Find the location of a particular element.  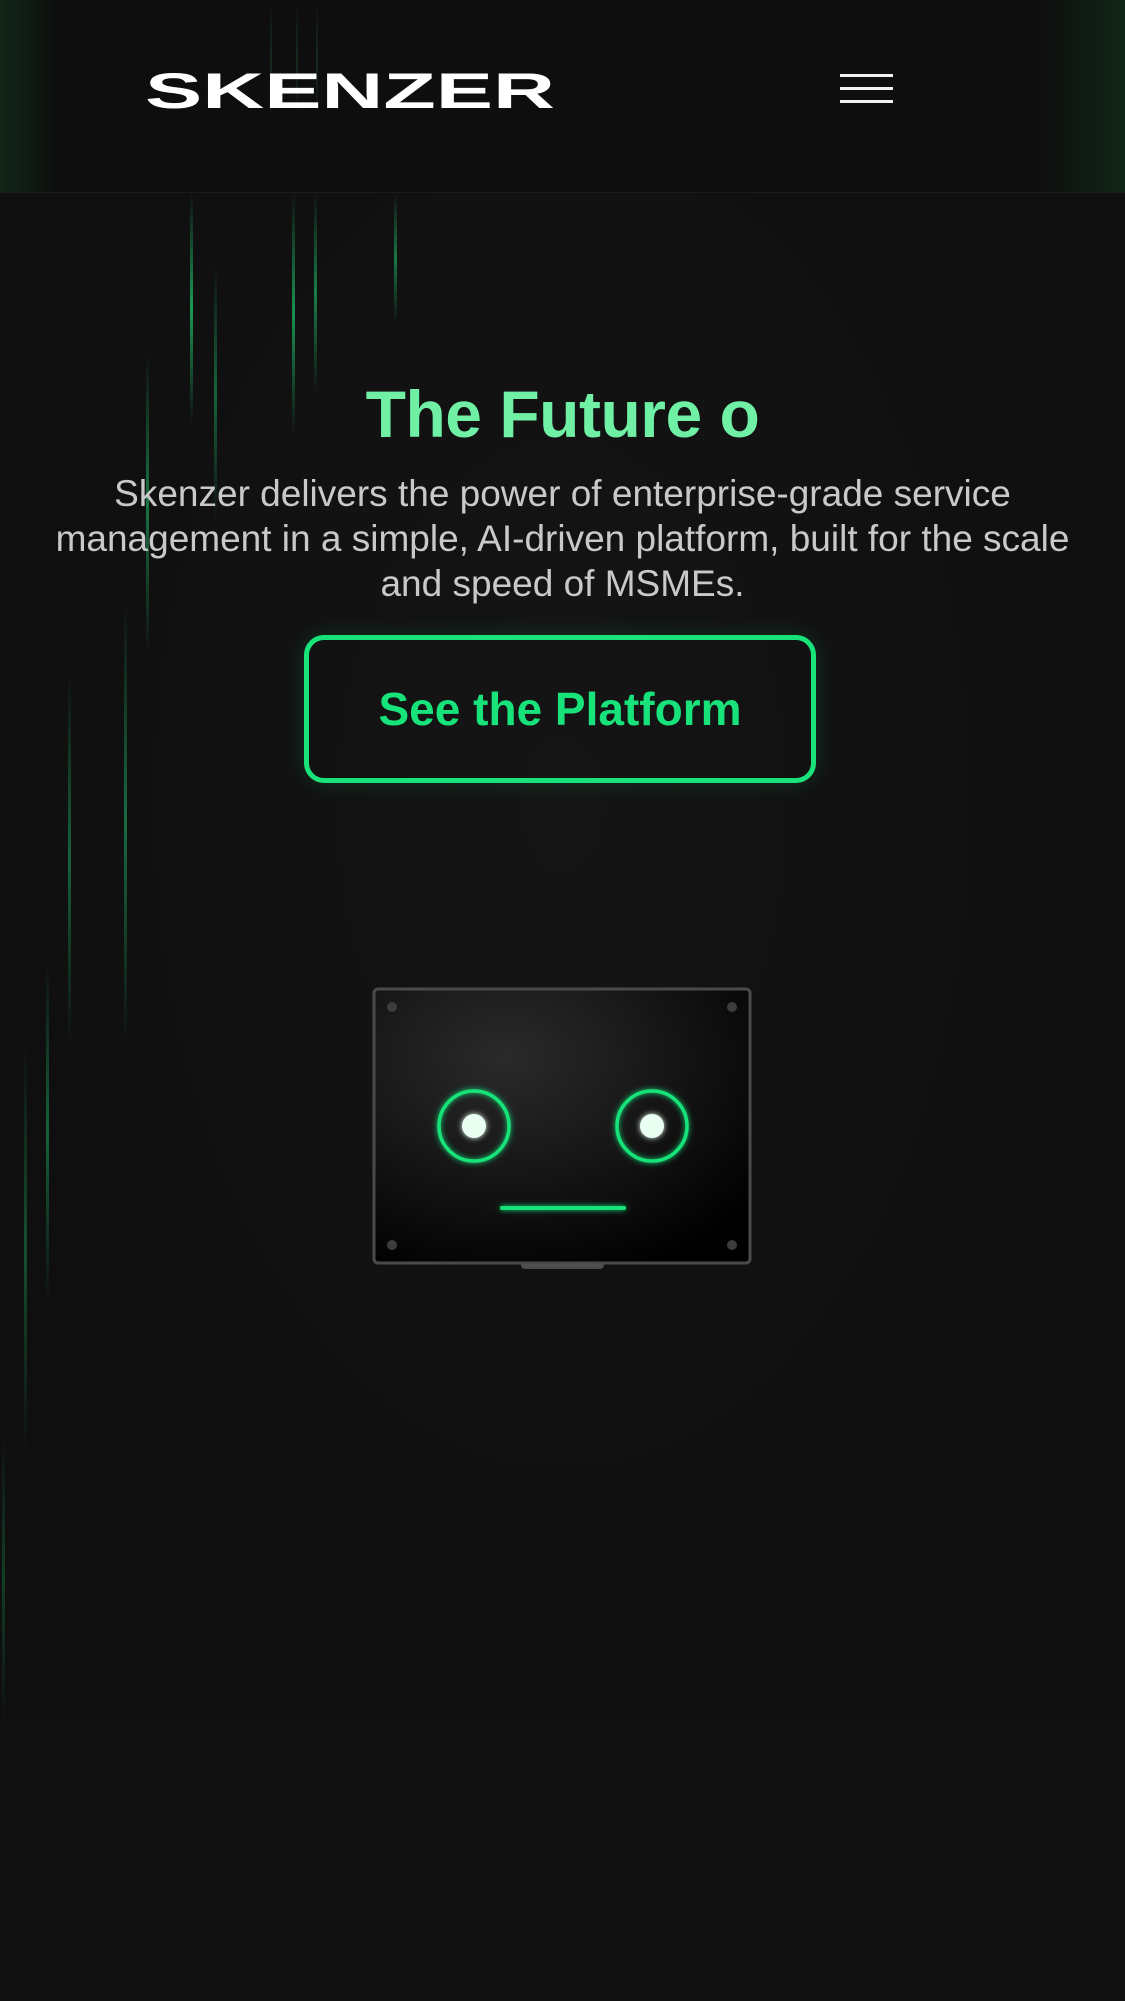

skenzer-logo: SKENZER is located at coordinates (351, 91).